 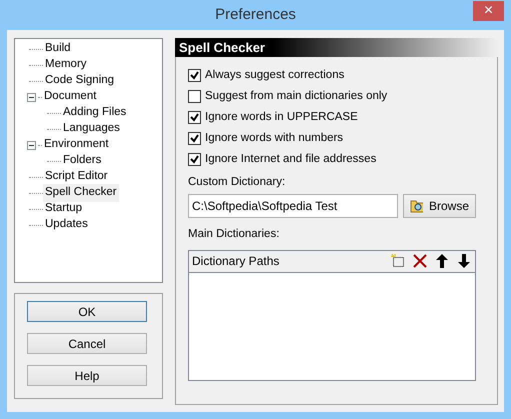 I want to click on tree-item: Languages, so click(x=91, y=129).